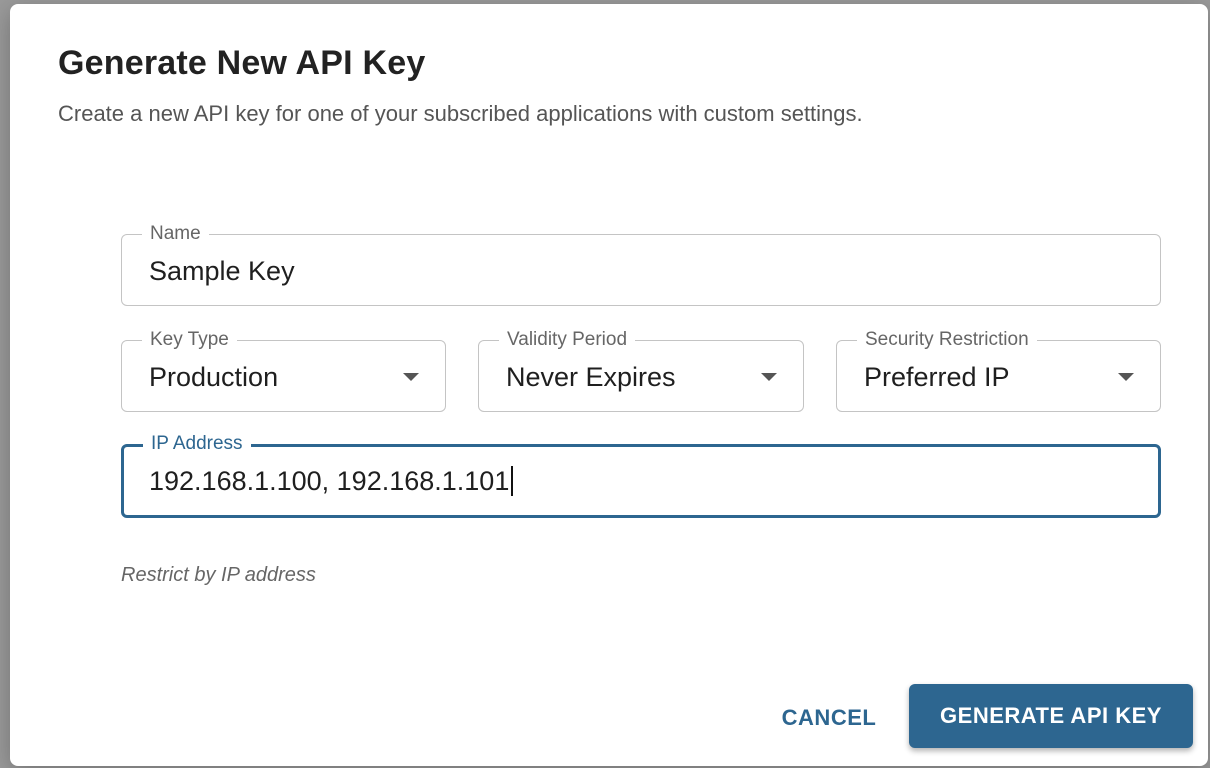  I want to click on text-cursor, so click(512, 481).